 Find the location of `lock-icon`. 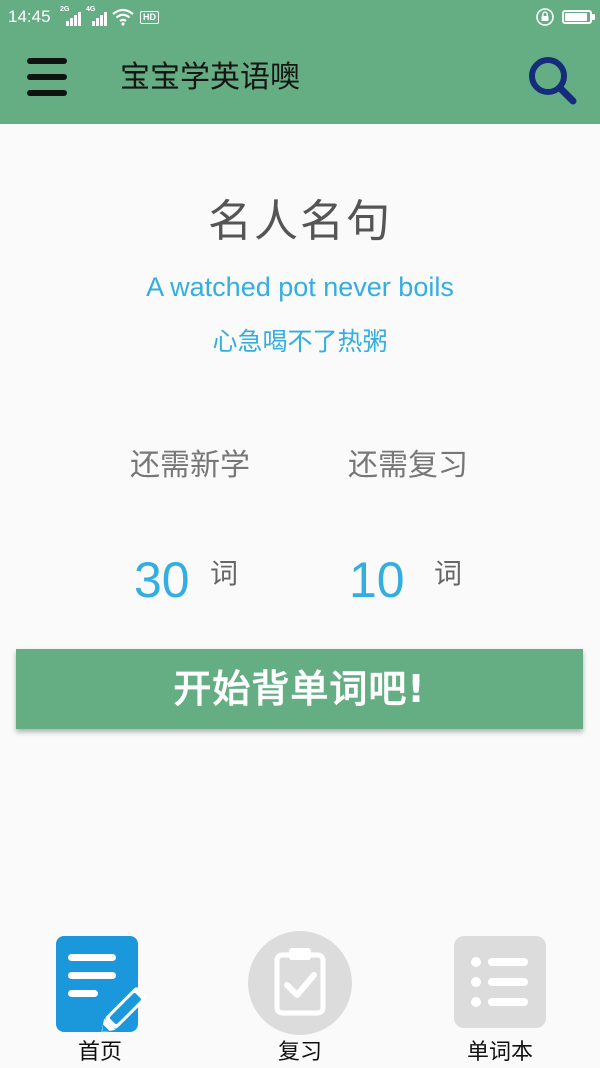

lock-icon is located at coordinates (545, 17).